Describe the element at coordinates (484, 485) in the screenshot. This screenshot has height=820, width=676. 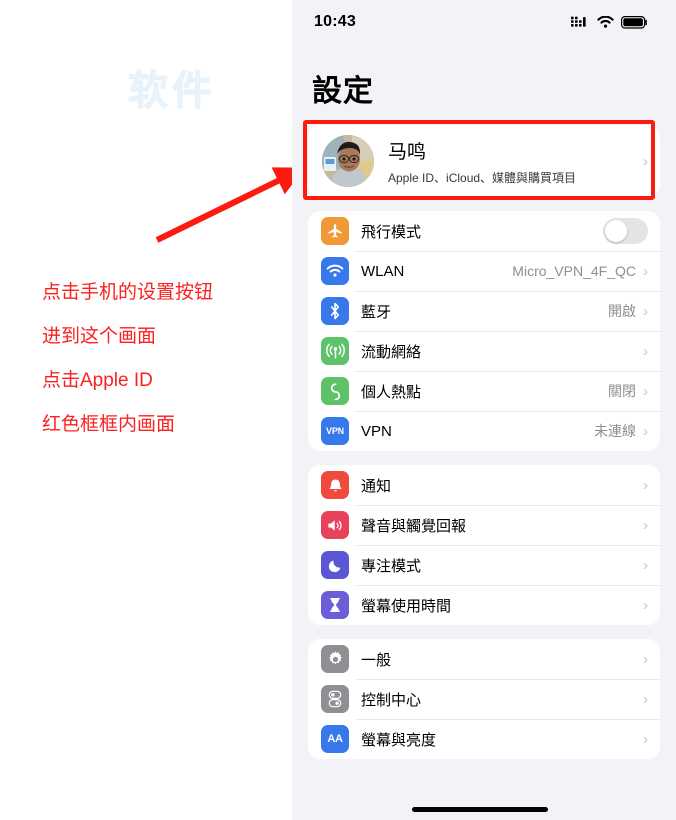
I see `settings-row-notifications: 通知 ›` at that location.